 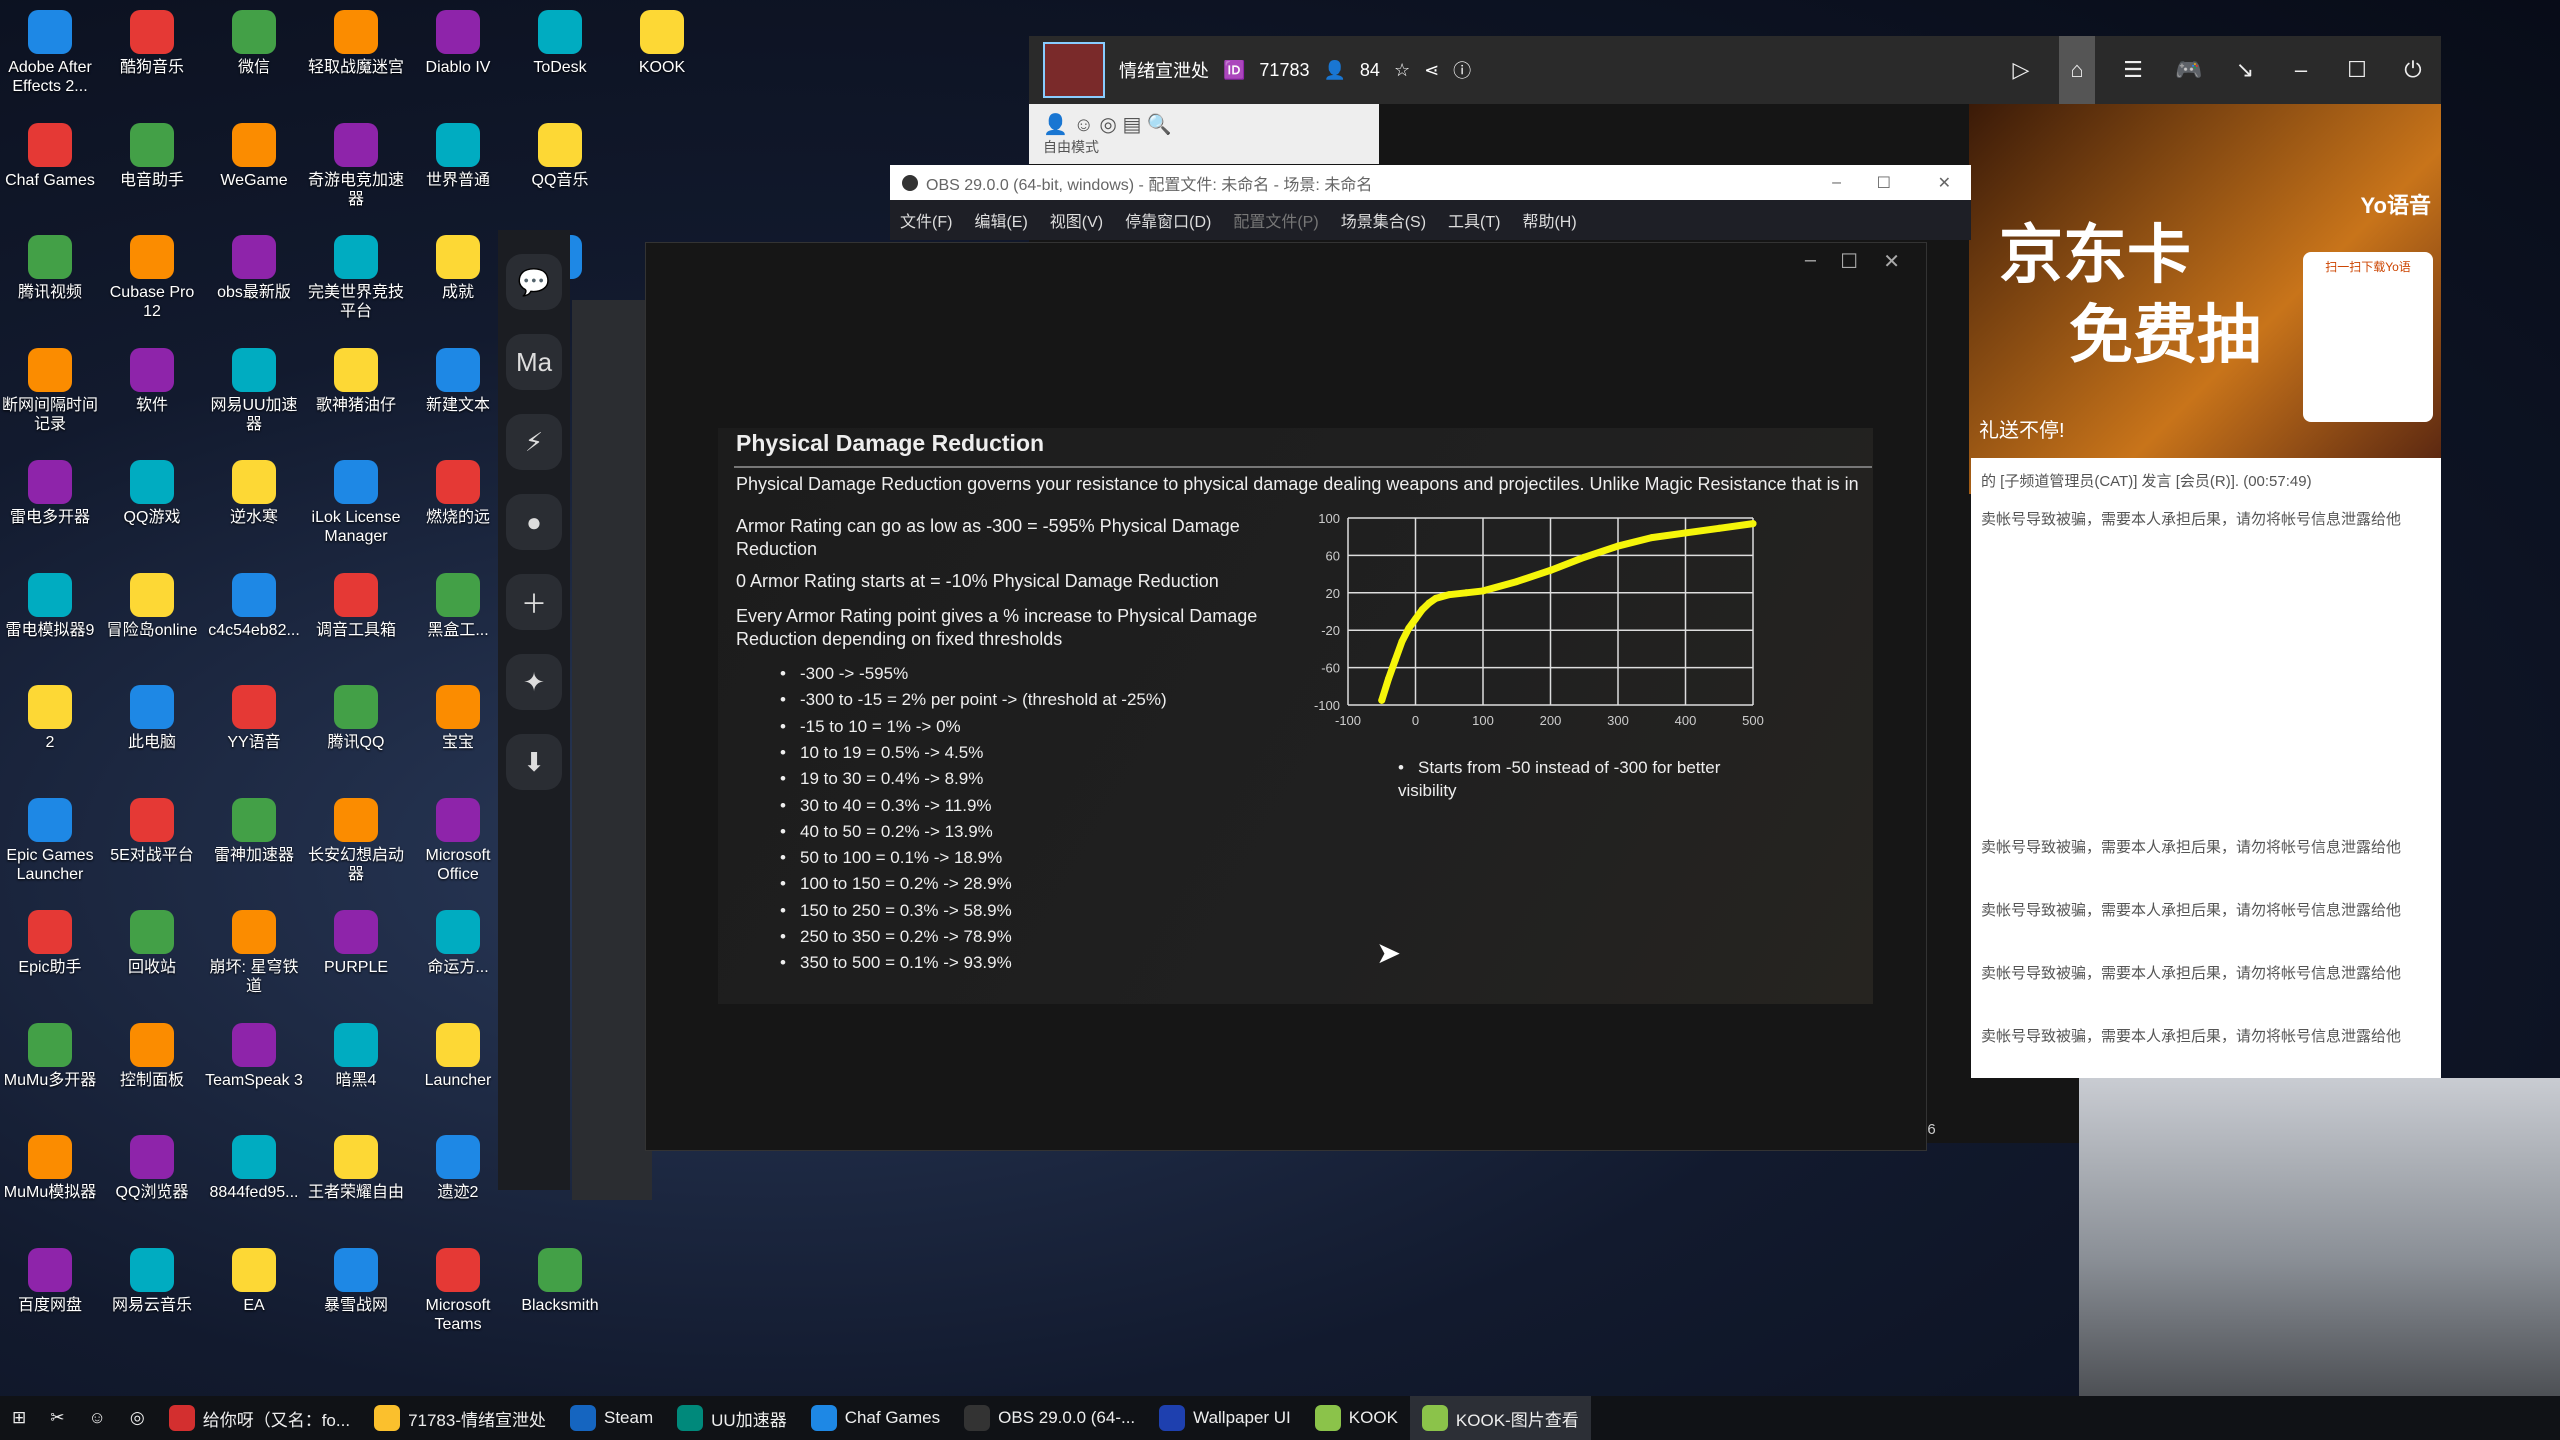 I want to click on taskbar-item: Chaf Games, so click(x=875, y=1418).